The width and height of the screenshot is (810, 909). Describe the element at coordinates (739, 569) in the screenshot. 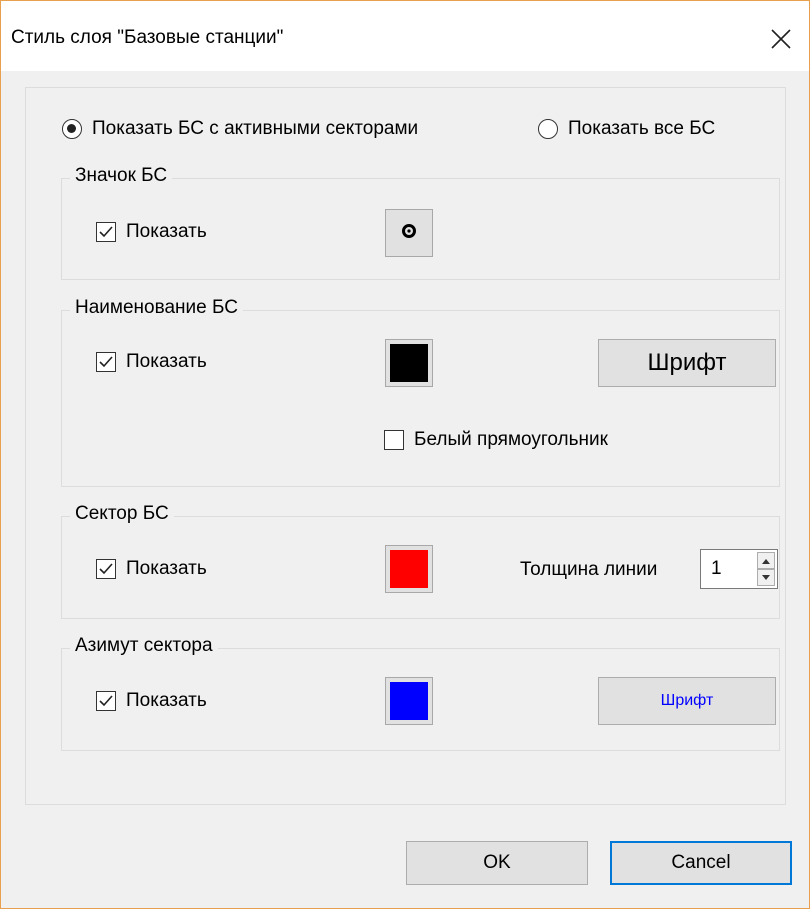

I see `line-width-spinner: 1` at that location.